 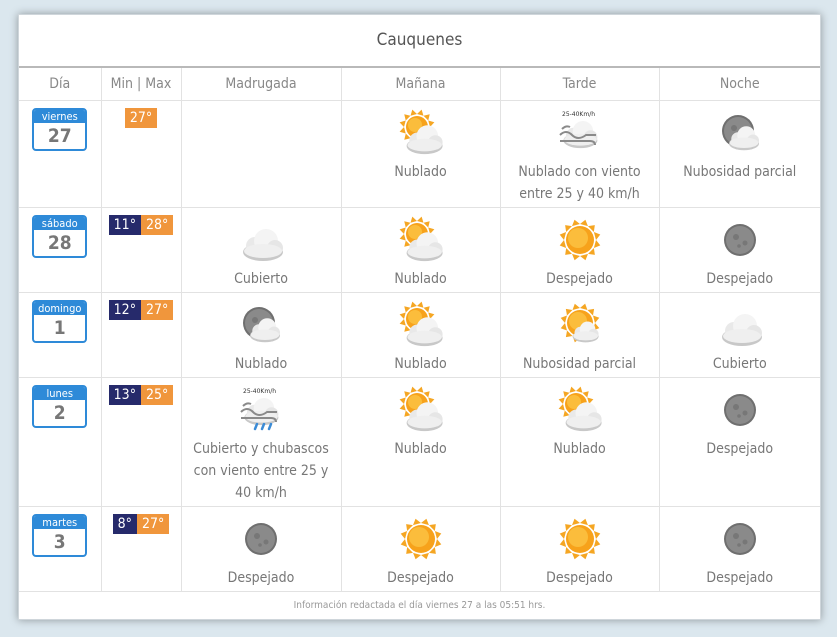 I want to click on header-tarde: Tarde, so click(x=580, y=84).